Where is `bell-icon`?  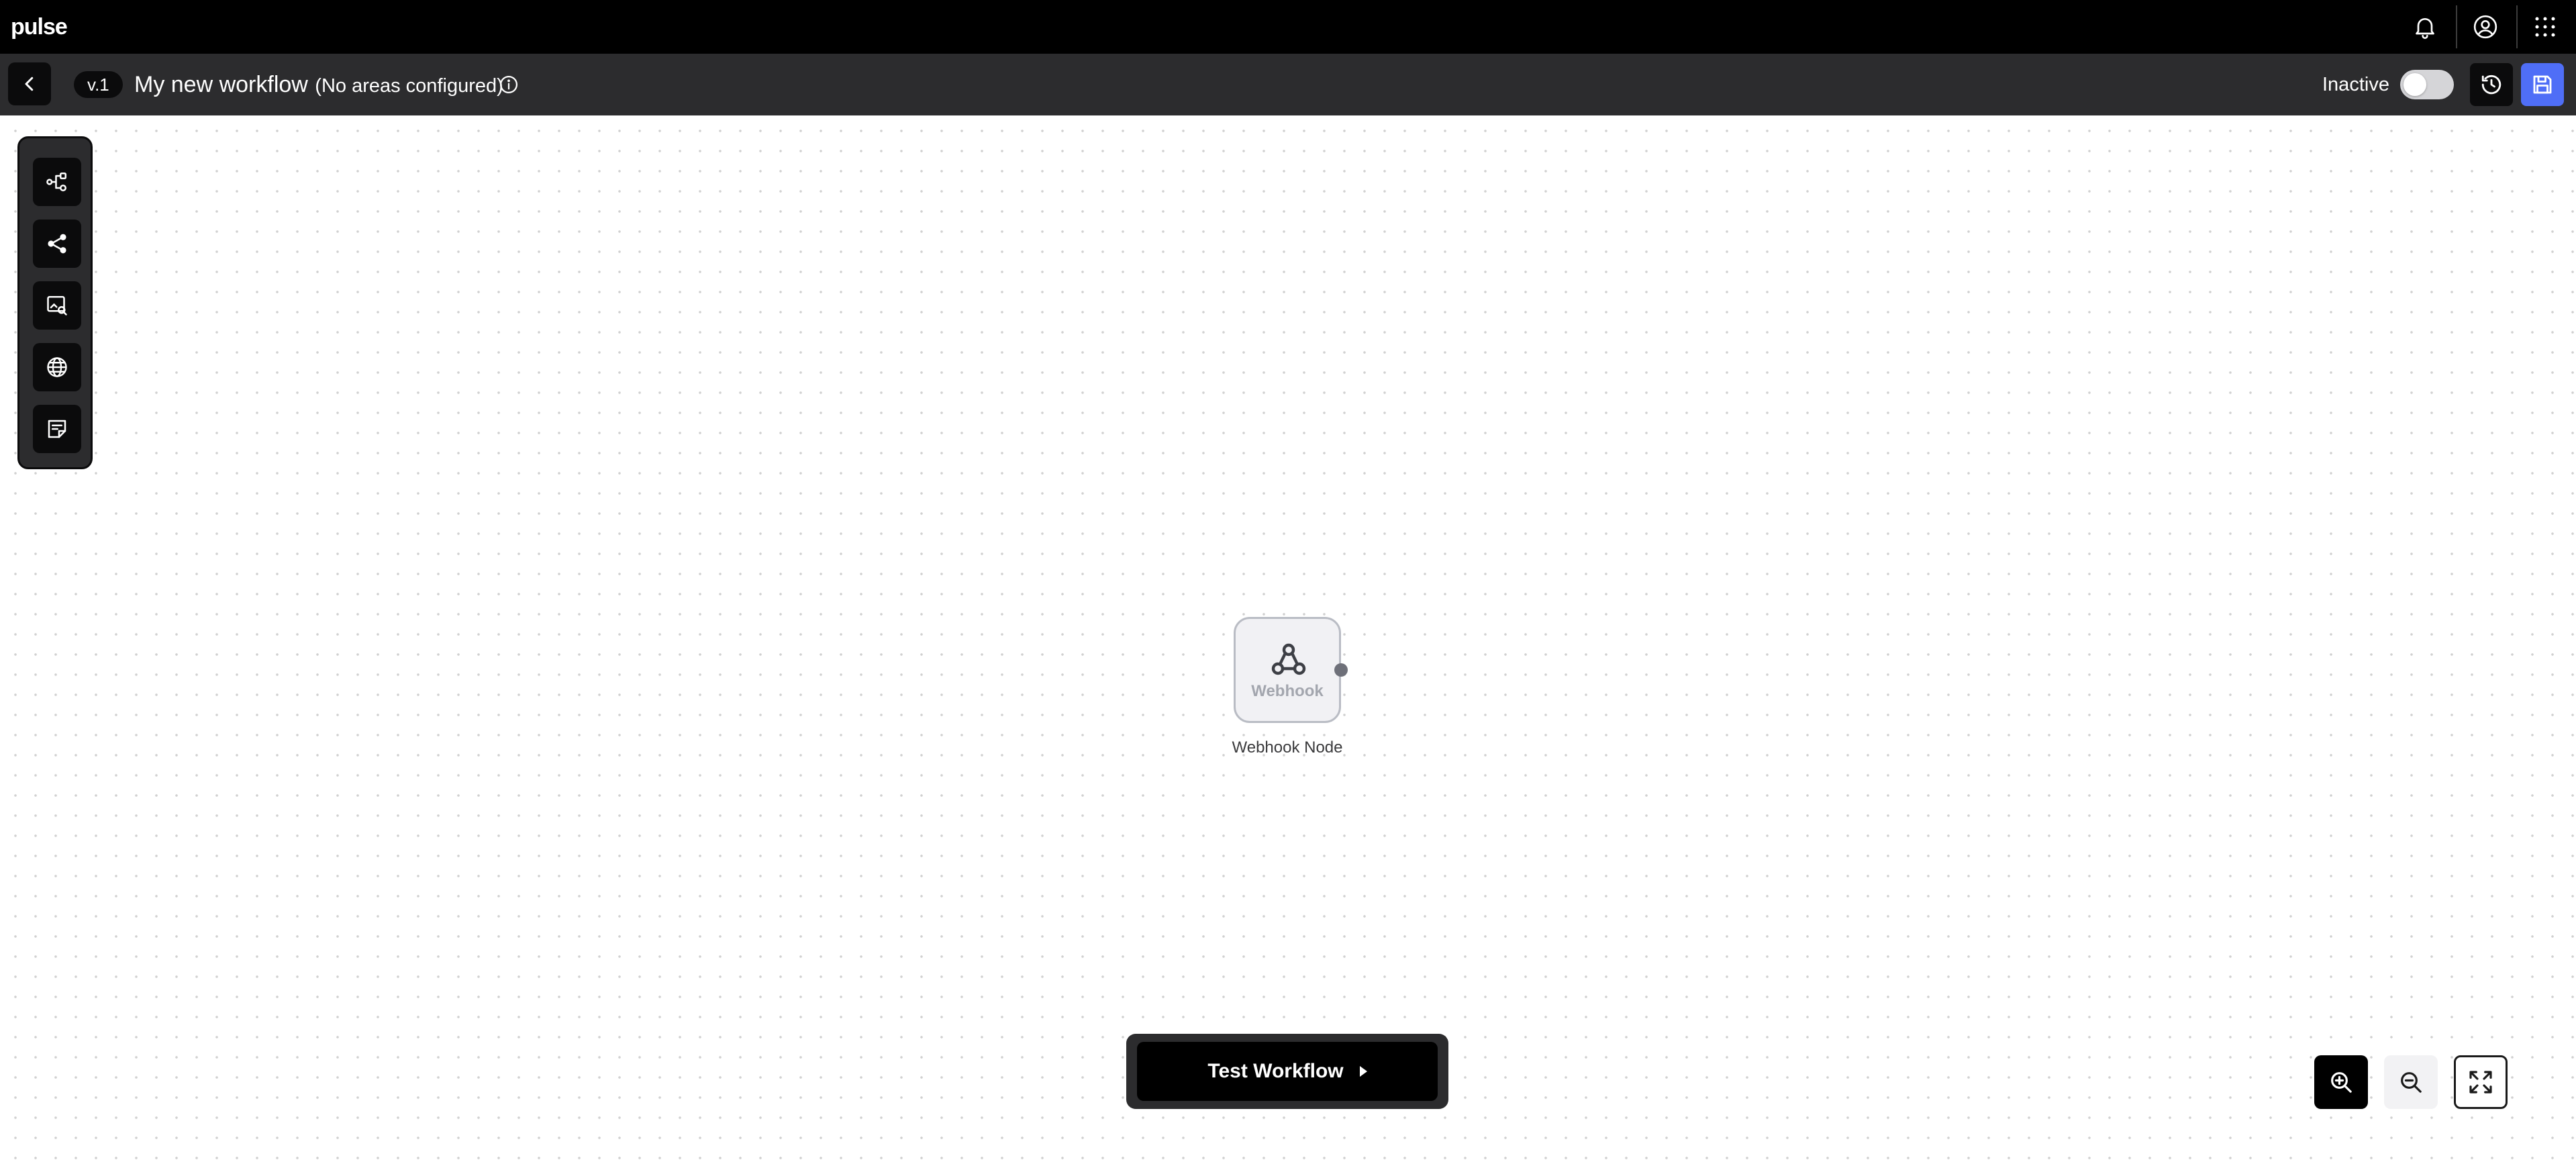 bell-icon is located at coordinates (2425, 27).